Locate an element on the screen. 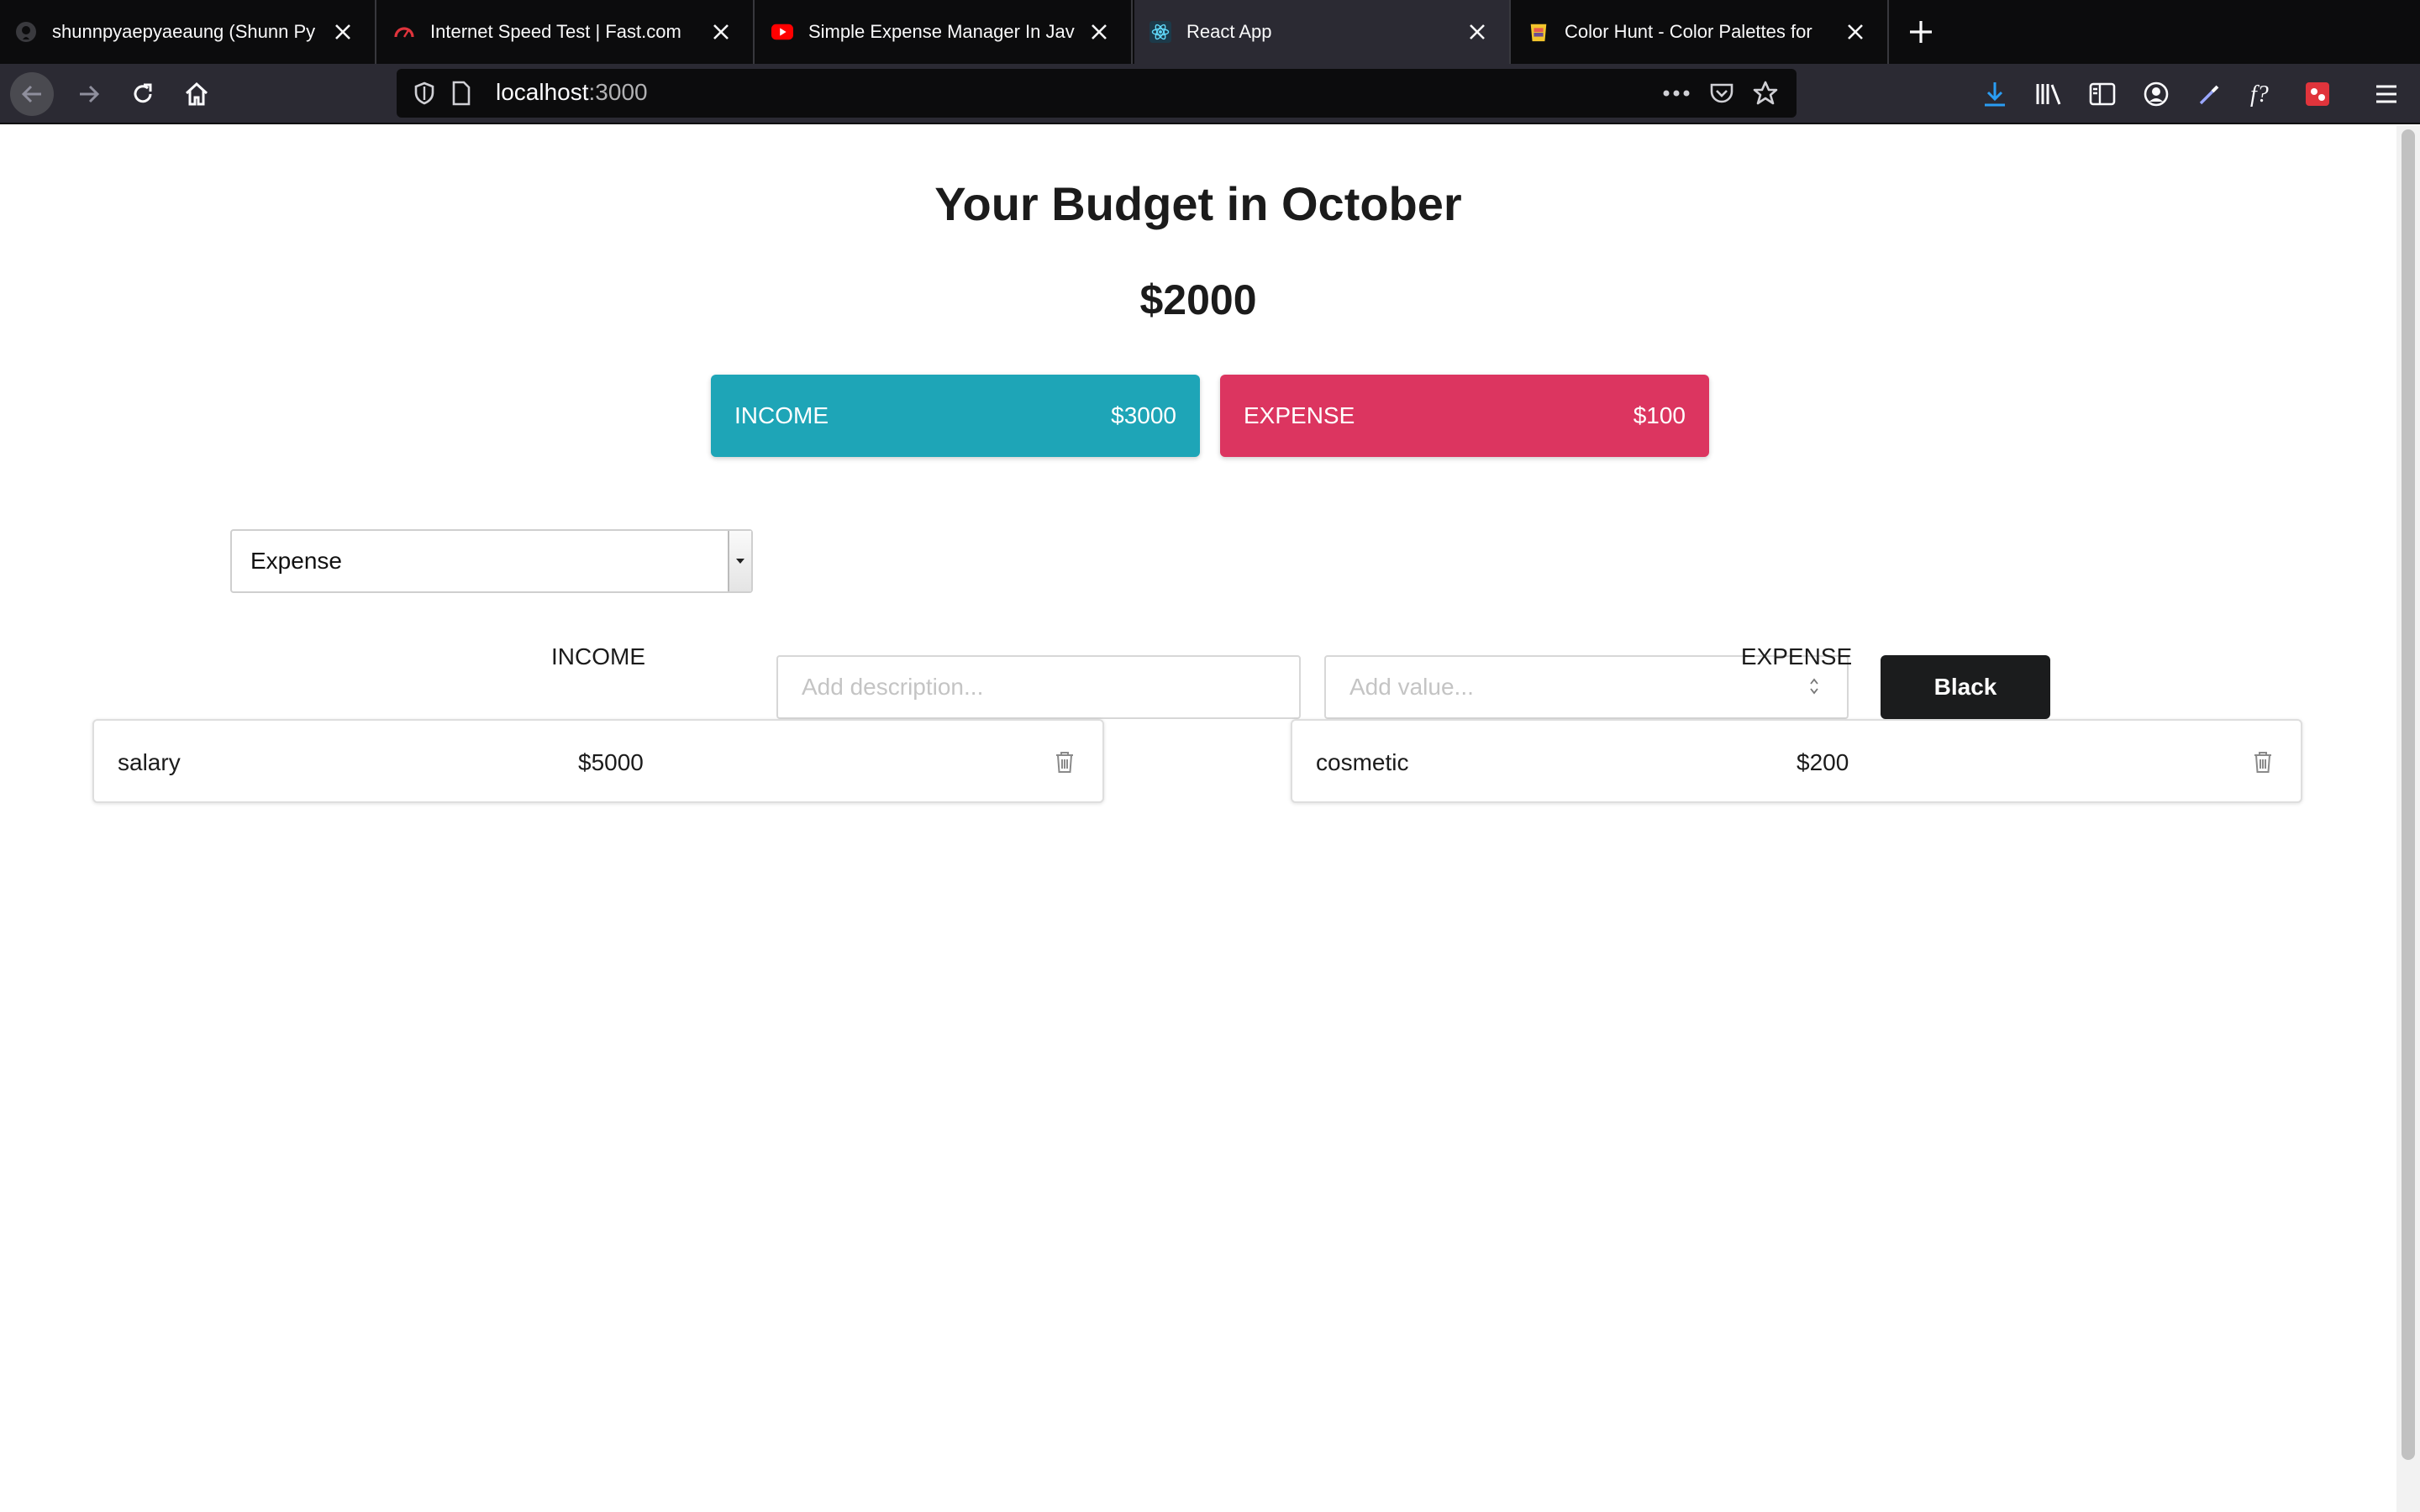  youtube-icon is located at coordinates (782, 32).